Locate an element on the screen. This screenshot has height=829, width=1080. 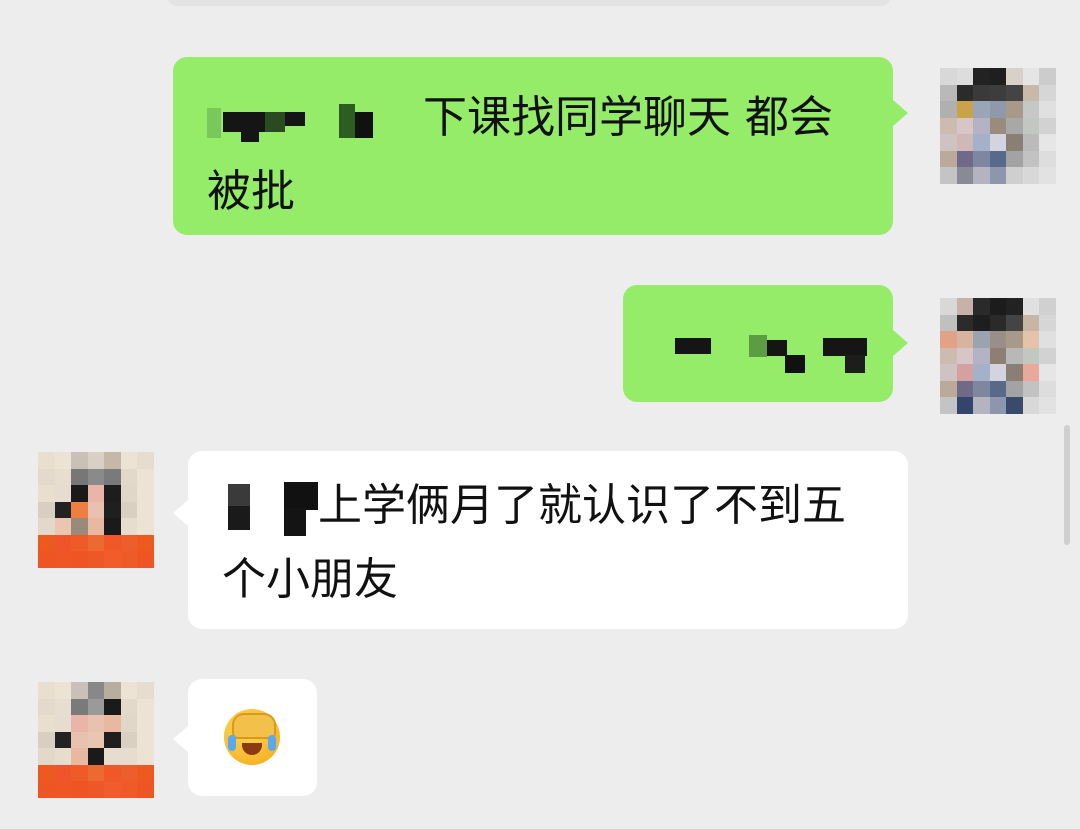
message-bubble: 上学俩月了就认识了不到五个小朋友 is located at coordinates (548, 540).